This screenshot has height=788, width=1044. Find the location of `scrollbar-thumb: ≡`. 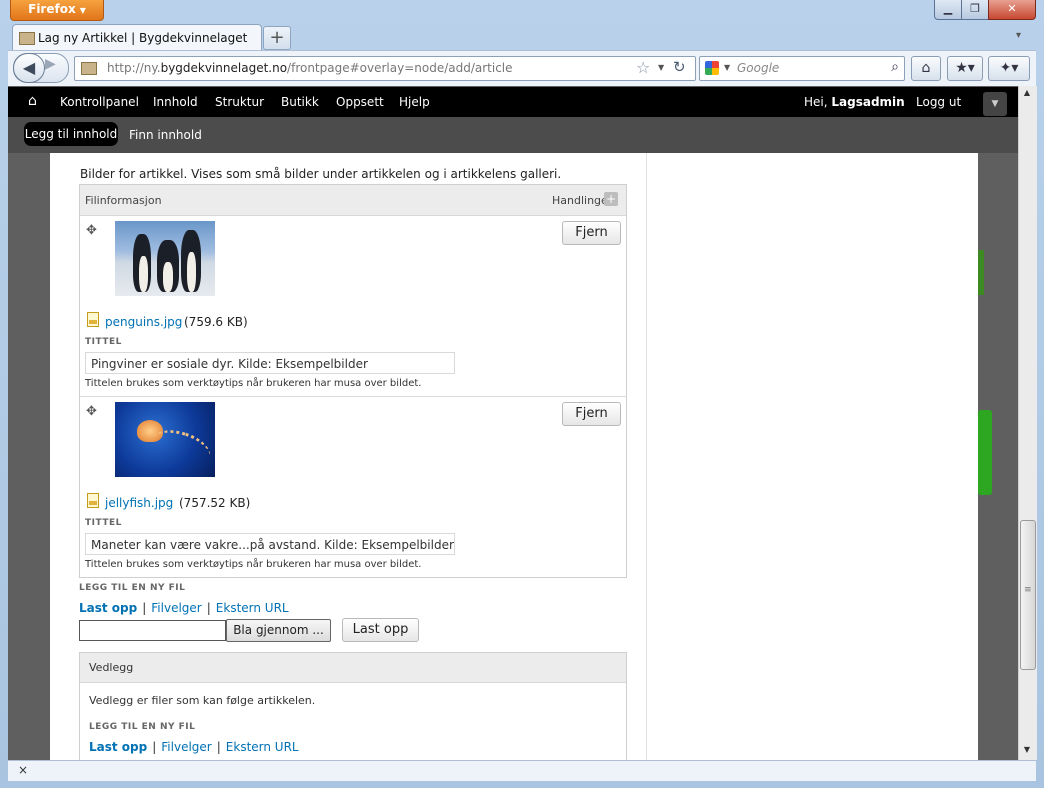

scrollbar-thumb: ≡ is located at coordinates (1028, 595).